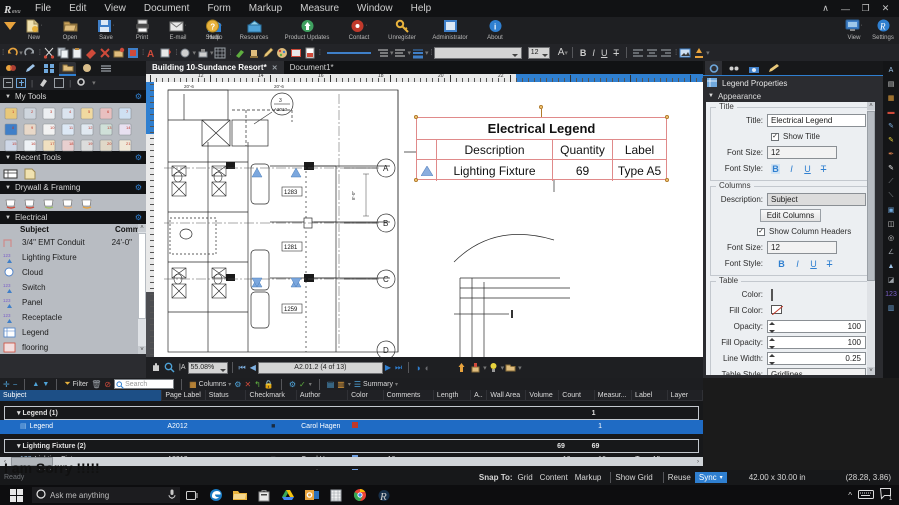 The height and width of the screenshot is (505, 899). I want to click on my-tool-18: 18, so click(67, 145).